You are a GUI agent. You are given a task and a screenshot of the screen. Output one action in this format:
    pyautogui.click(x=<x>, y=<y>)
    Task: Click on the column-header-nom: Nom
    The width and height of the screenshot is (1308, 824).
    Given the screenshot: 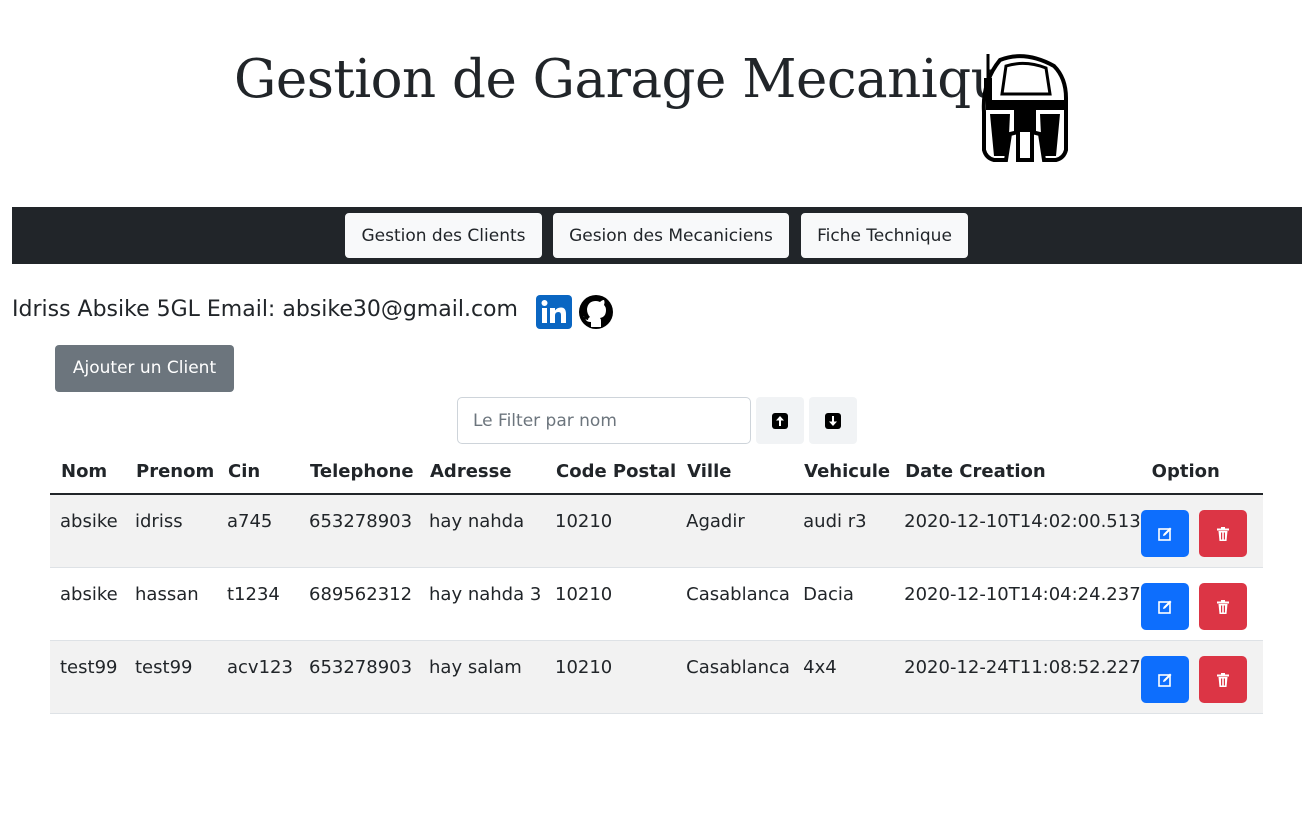 What is the action you would take?
    pyautogui.click(x=87, y=472)
    